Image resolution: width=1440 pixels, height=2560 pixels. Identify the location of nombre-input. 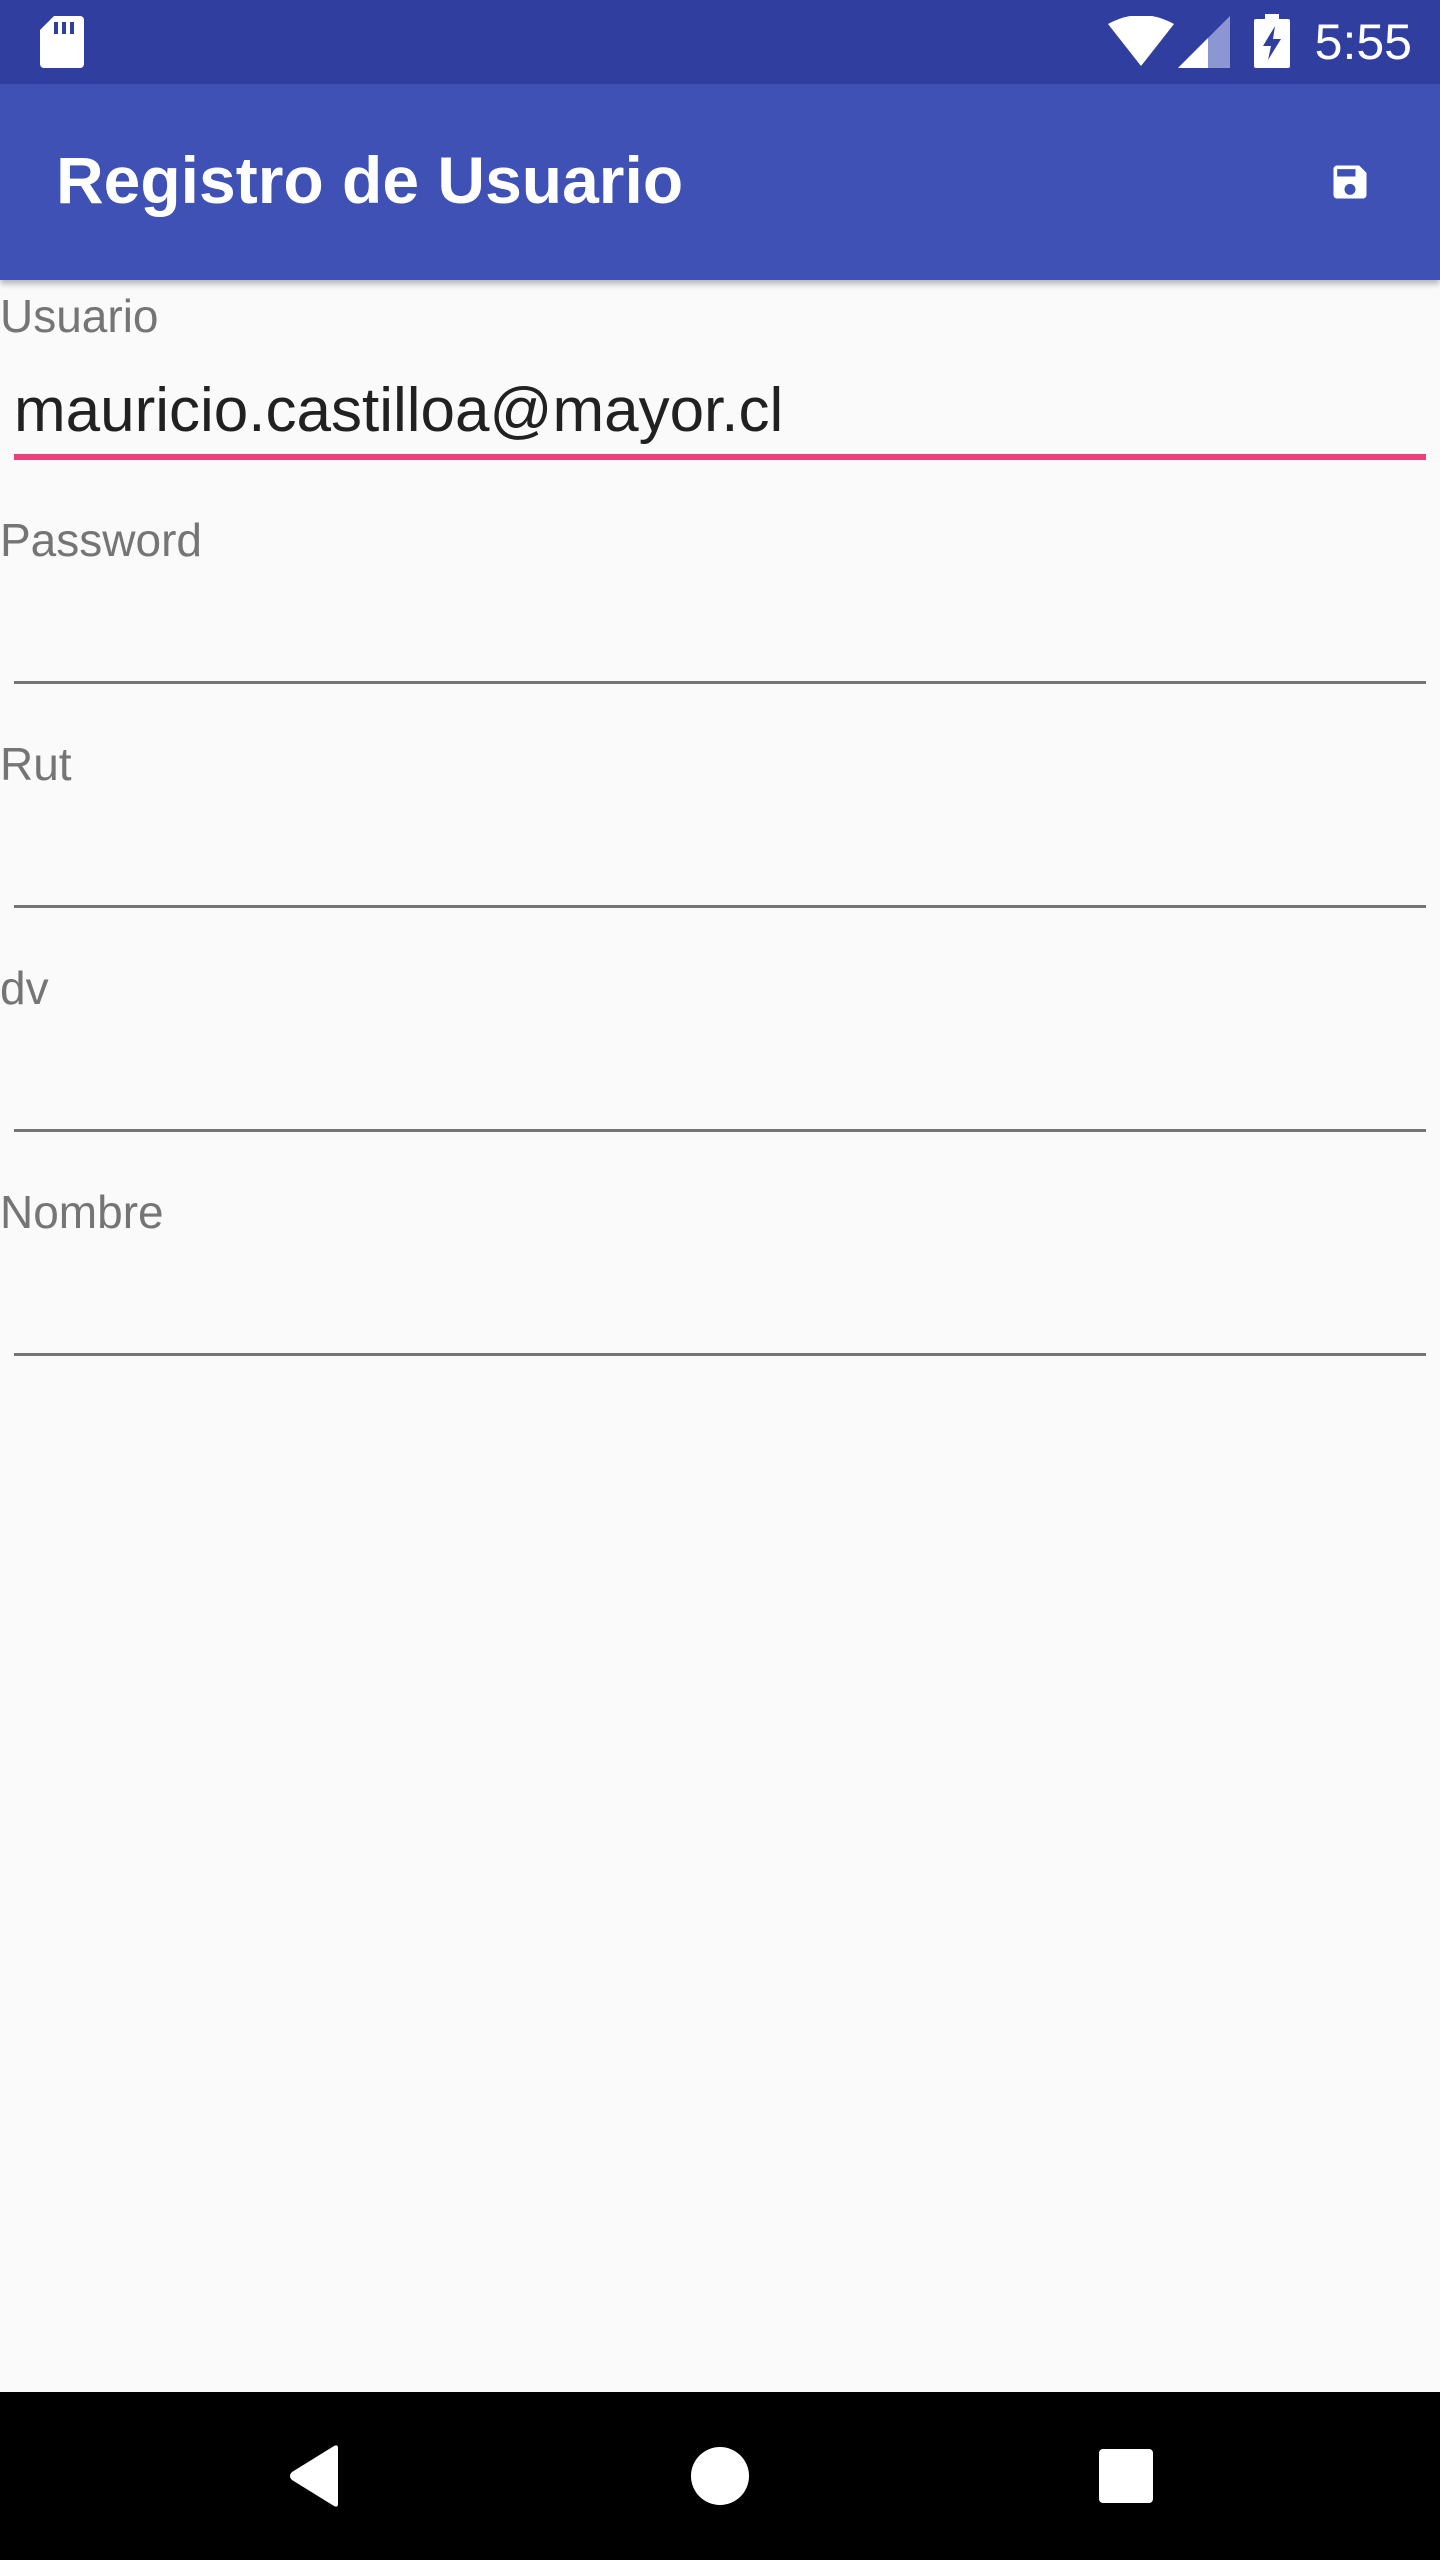
(720, 1309).